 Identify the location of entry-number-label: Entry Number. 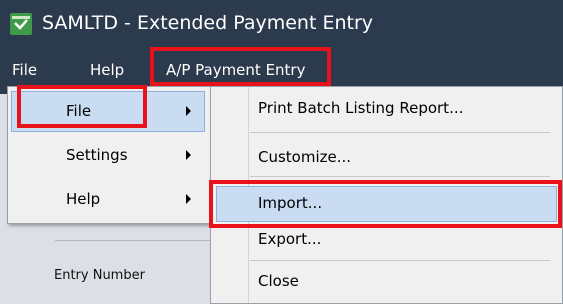
(99, 275).